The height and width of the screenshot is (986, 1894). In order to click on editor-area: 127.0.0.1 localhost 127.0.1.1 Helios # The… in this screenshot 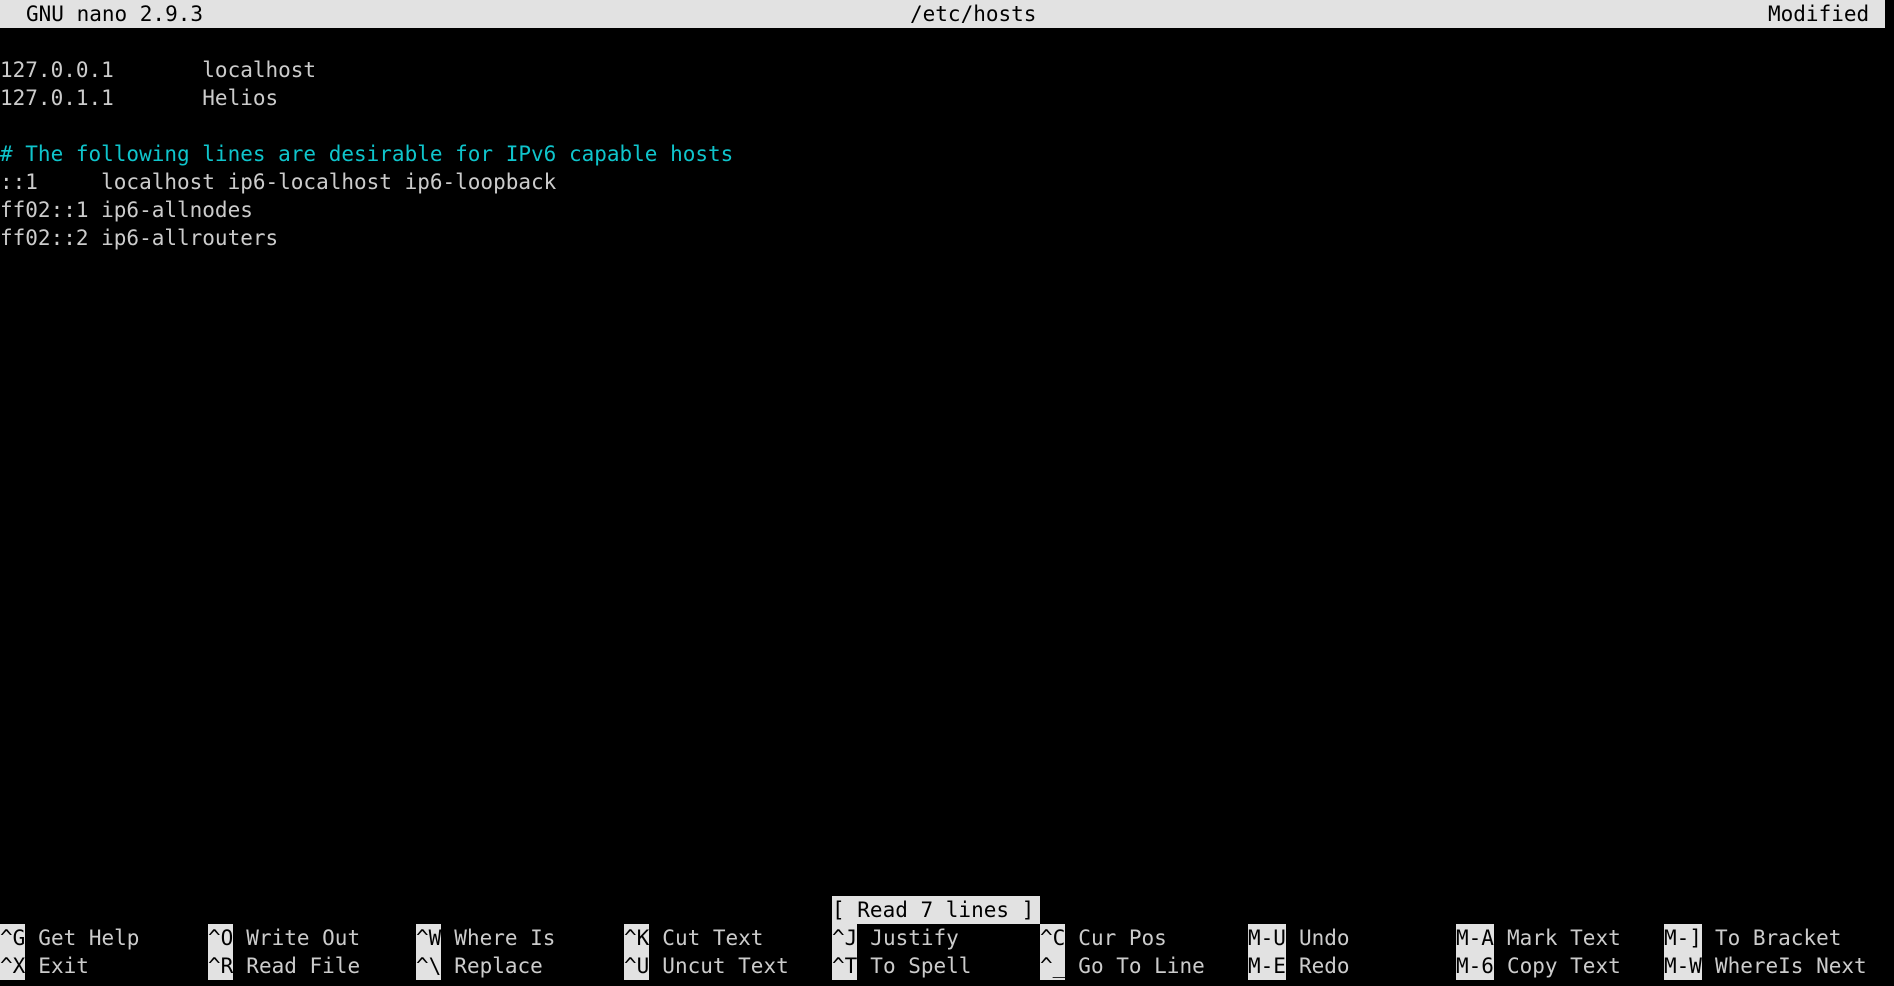, I will do `click(366, 140)`.